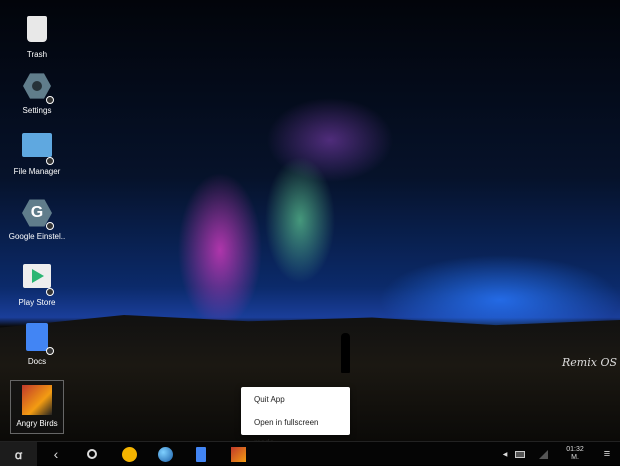 Image resolution: width=620 pixels, height=466 pixels. I want to click on taskbar: ꭤ ‹ ◀ 01:32 M. ≡, so click(310, 453).